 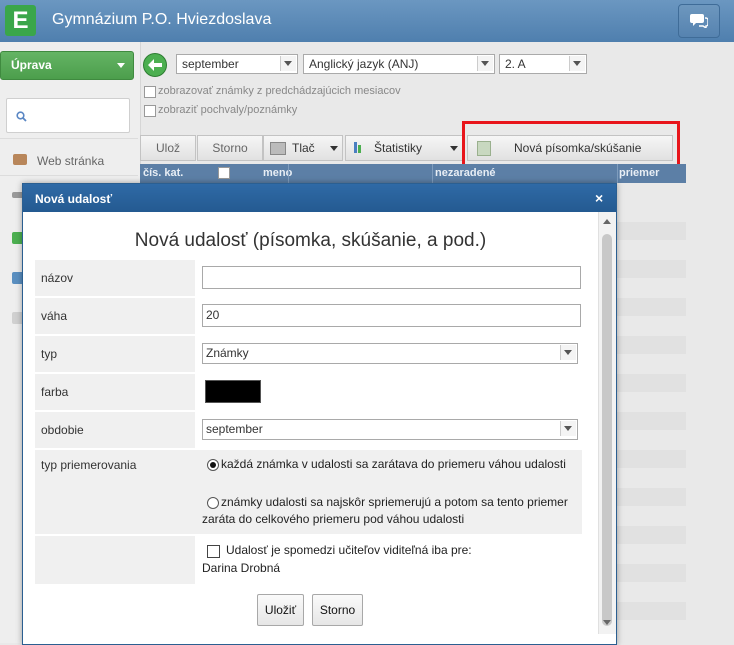 I want to click on back-button, so click(x=155, y=65).